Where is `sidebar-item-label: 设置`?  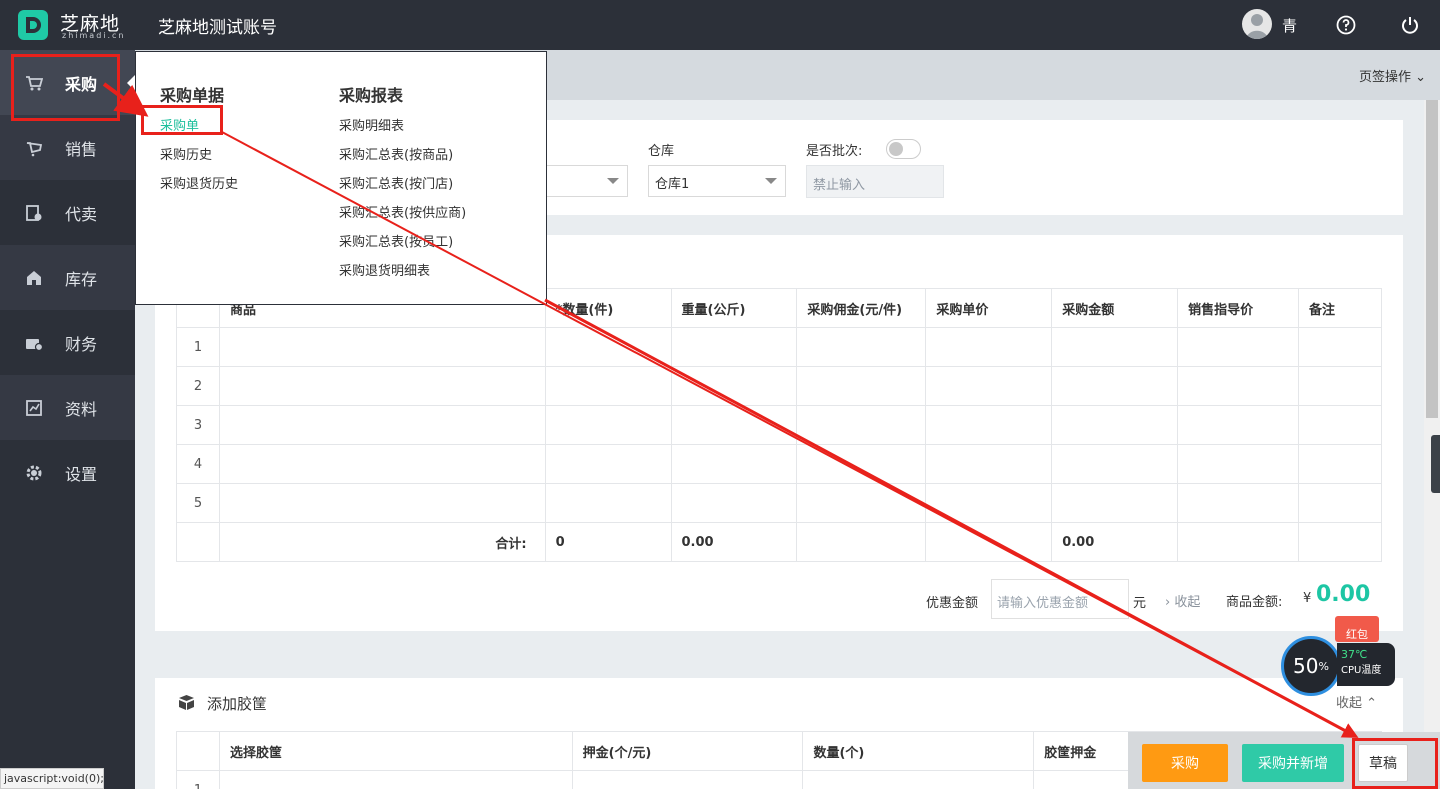 sidebar-item-label: 设置 is located at coordinates (81, 474).